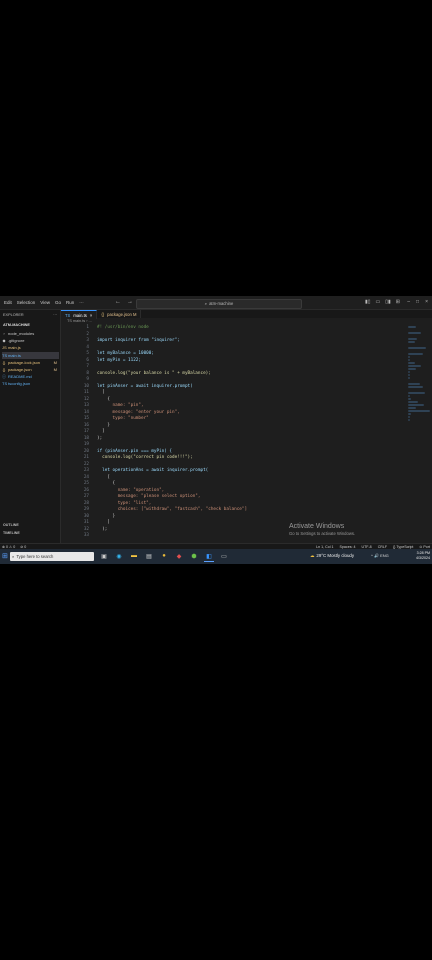  Describe the element at coordinates (11, 533) in the screenshot. I see `timeline-section: TIMELINE` at that location.